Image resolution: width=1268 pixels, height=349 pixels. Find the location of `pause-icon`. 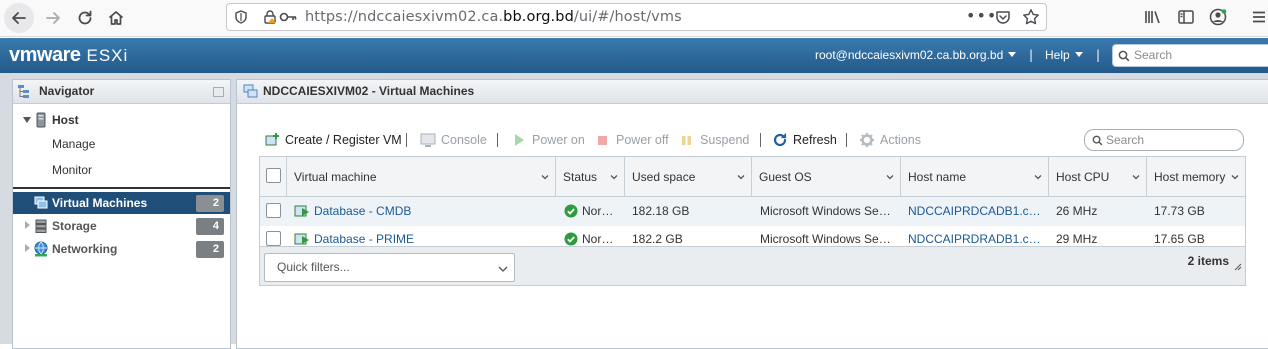

pause-icon is located at coordinates (686, 140).